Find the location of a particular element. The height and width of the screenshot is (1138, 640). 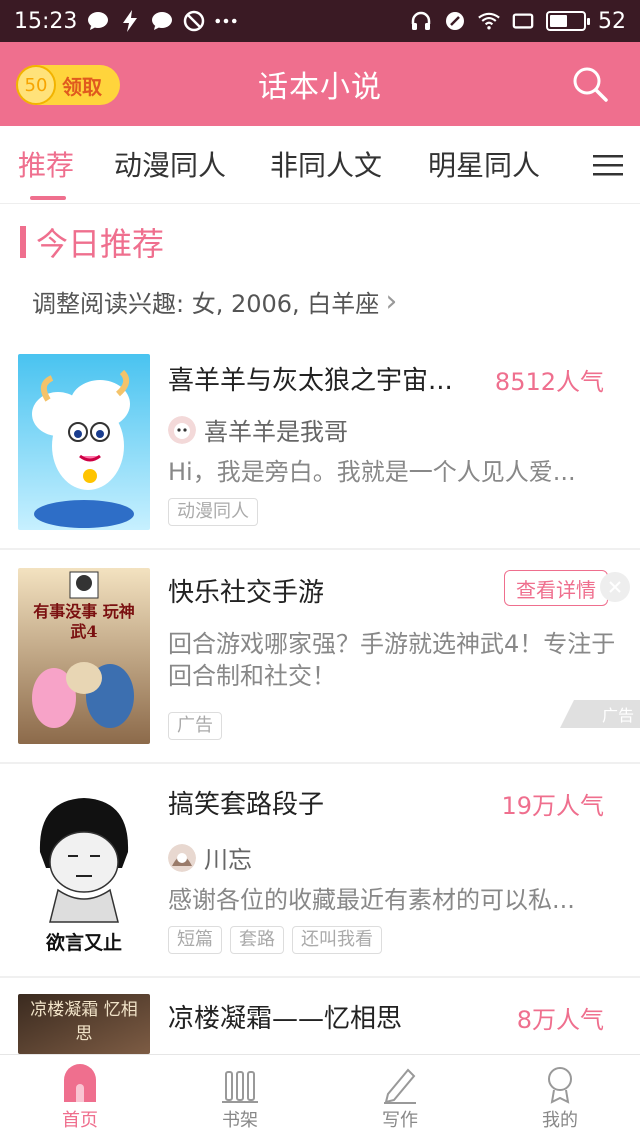

ad-corner-label: 广告 is located at coordinates (600, 714).